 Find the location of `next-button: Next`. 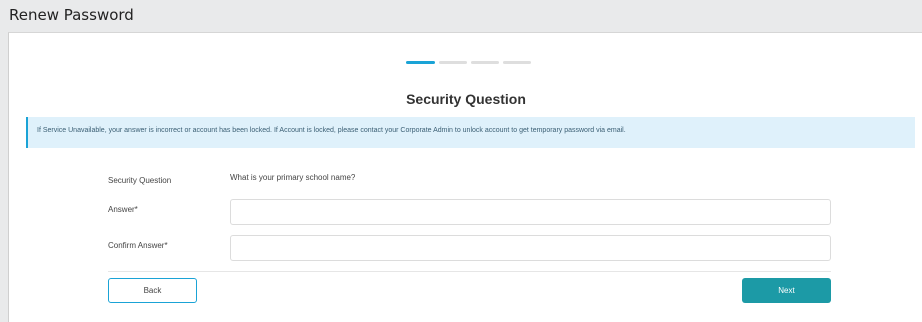

next-button: Next is located at coordinates (786, 290).